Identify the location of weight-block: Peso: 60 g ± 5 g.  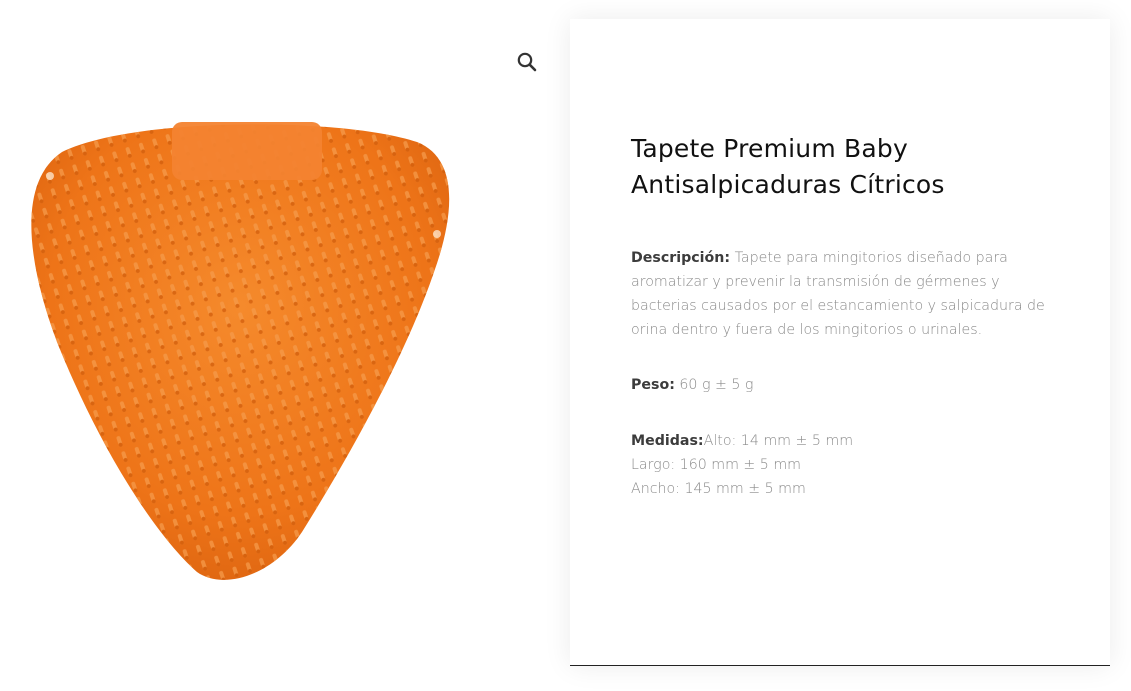
(846, 385).